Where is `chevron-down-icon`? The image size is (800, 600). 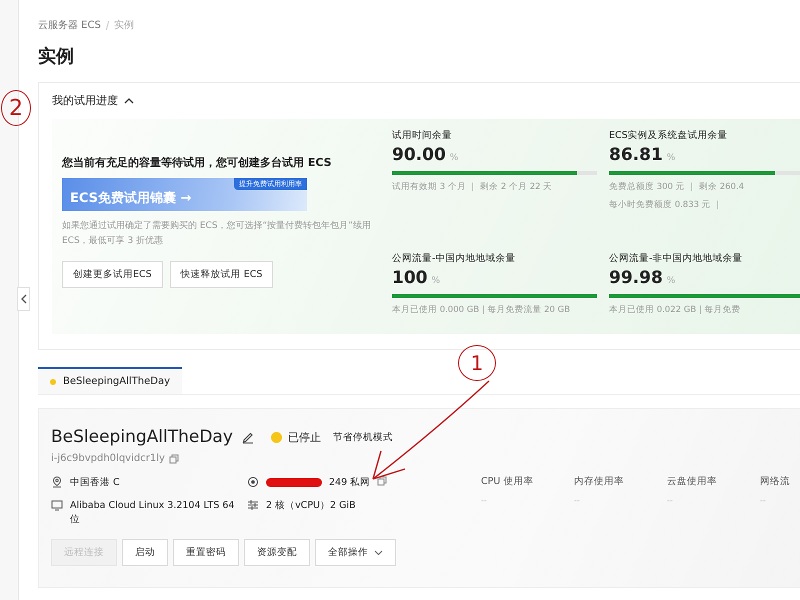 chevron-down-icon is located at coordinates (378, 553).